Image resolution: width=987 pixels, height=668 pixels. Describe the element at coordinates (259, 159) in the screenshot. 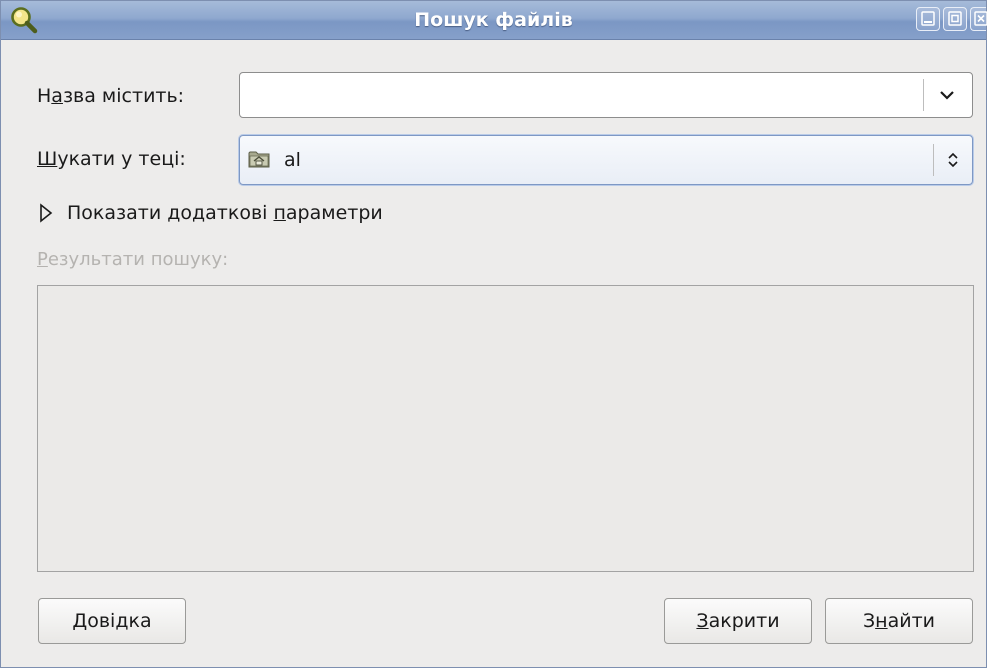

I see `home-folder-icon` at that location.